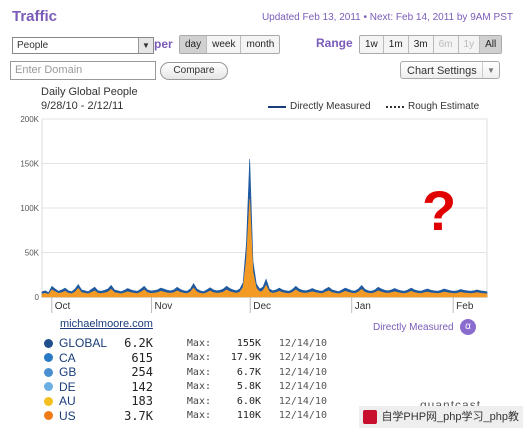  I want to click on y-tick-label: 200K, so click(29, 119).